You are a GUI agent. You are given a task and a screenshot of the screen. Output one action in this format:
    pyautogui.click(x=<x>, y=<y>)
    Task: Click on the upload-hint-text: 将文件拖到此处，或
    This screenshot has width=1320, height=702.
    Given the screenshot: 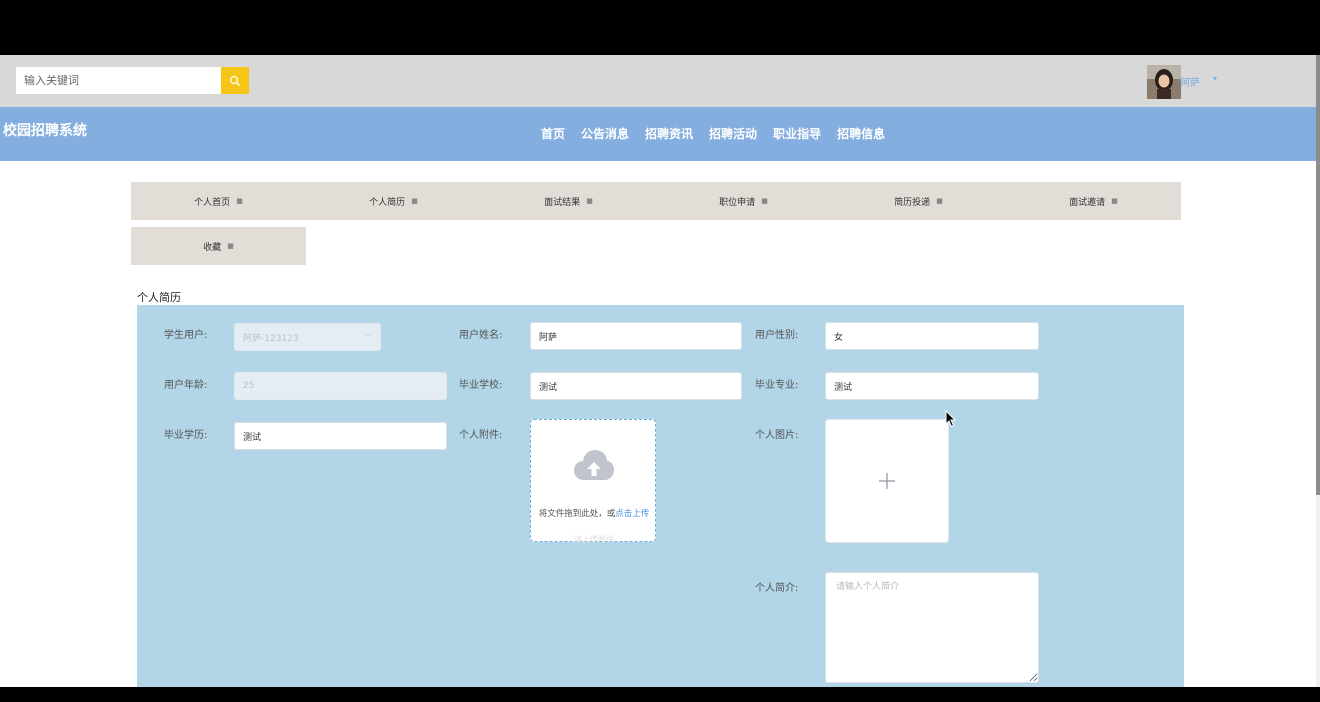 What is the action you would take?
    pyautogui.click(x=577, y=514)
    